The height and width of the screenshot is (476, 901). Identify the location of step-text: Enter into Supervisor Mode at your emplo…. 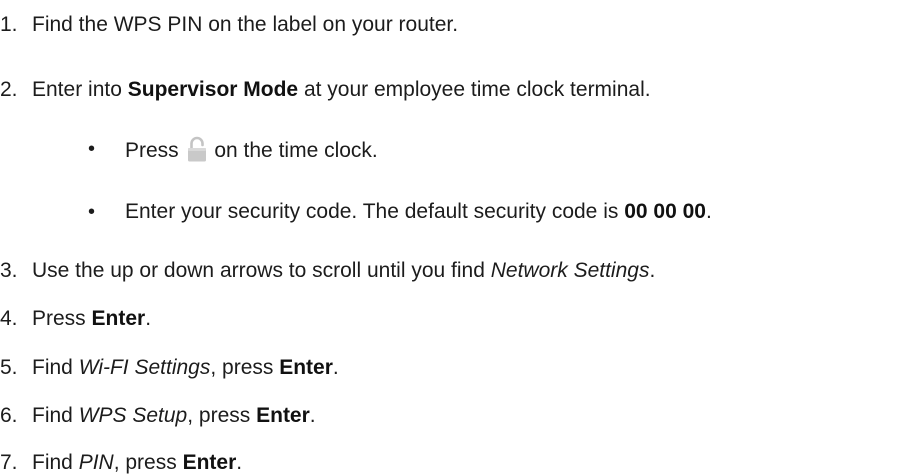
(341, 89).